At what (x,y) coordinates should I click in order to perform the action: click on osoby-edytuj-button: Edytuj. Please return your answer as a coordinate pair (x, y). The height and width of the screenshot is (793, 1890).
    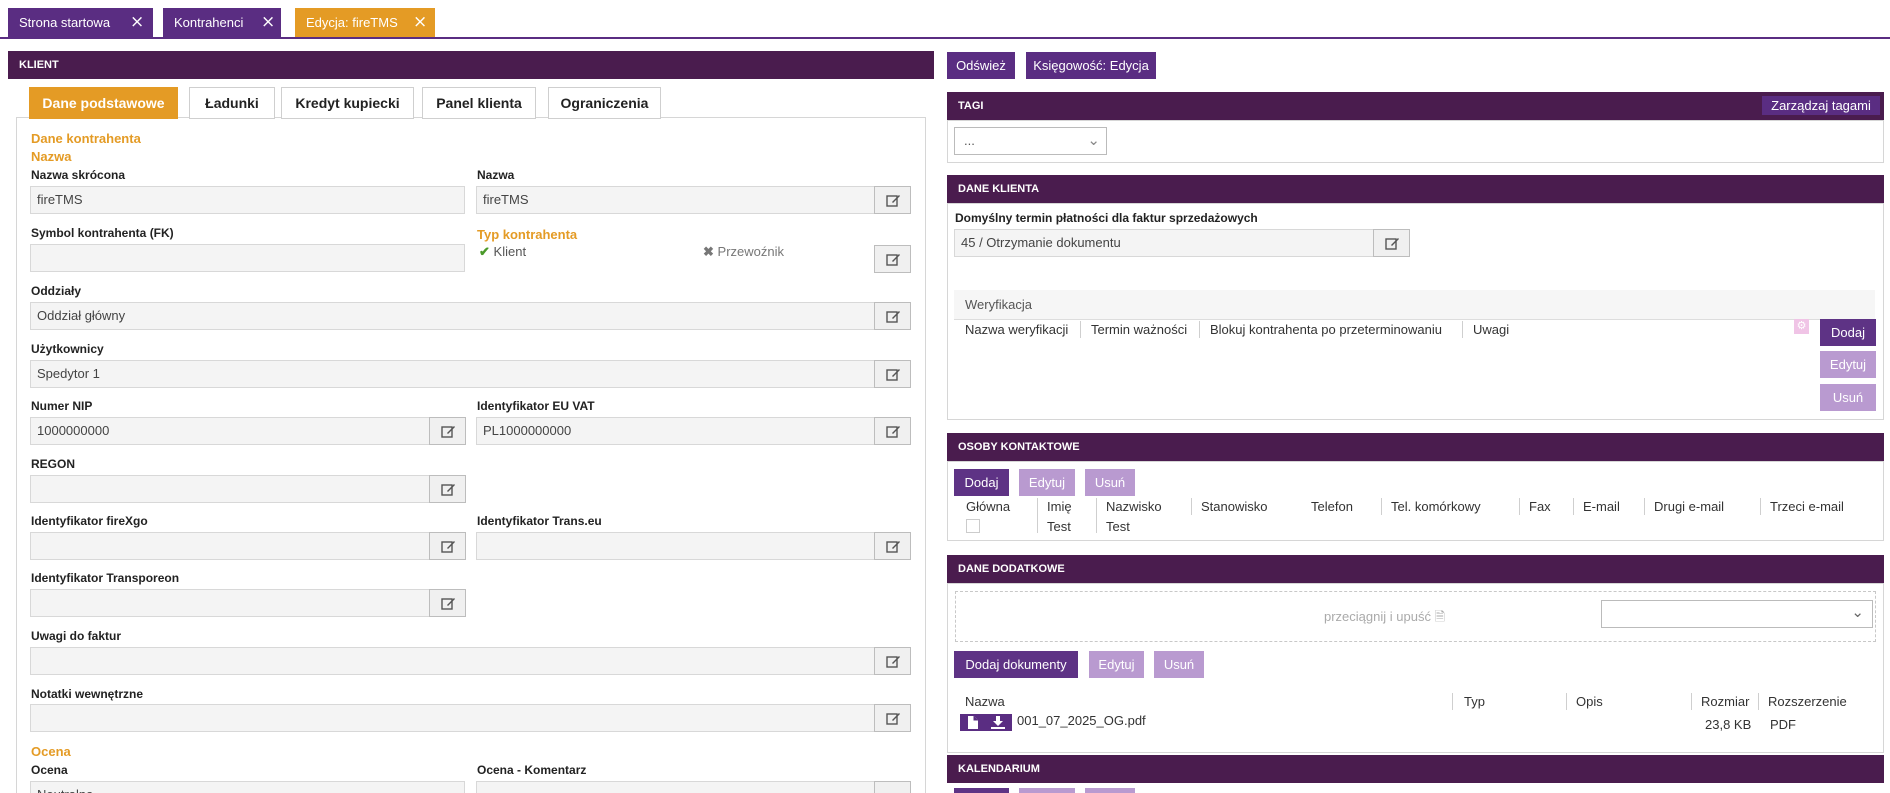
    Looking at the image, I should click on (1047, 482).